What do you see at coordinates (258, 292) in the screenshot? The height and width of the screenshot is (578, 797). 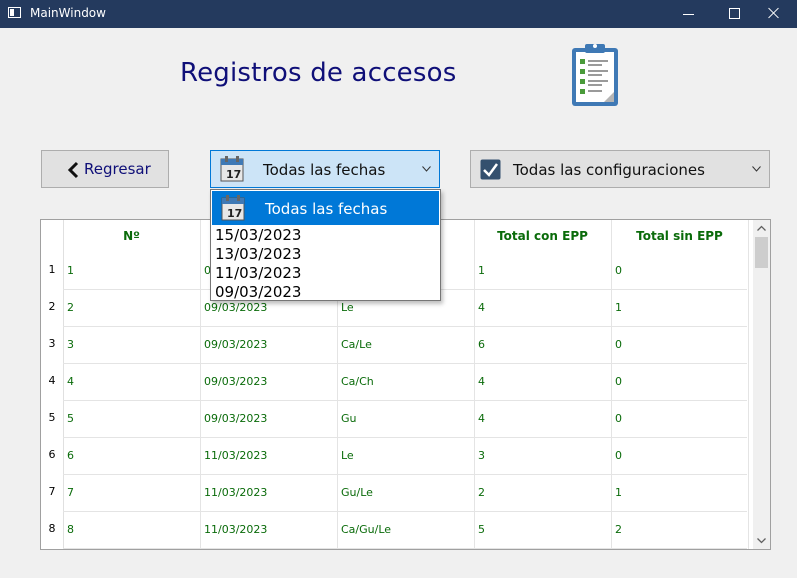 I see `dropdown-option: 09/03/2023` at bounding box center [258, 292].